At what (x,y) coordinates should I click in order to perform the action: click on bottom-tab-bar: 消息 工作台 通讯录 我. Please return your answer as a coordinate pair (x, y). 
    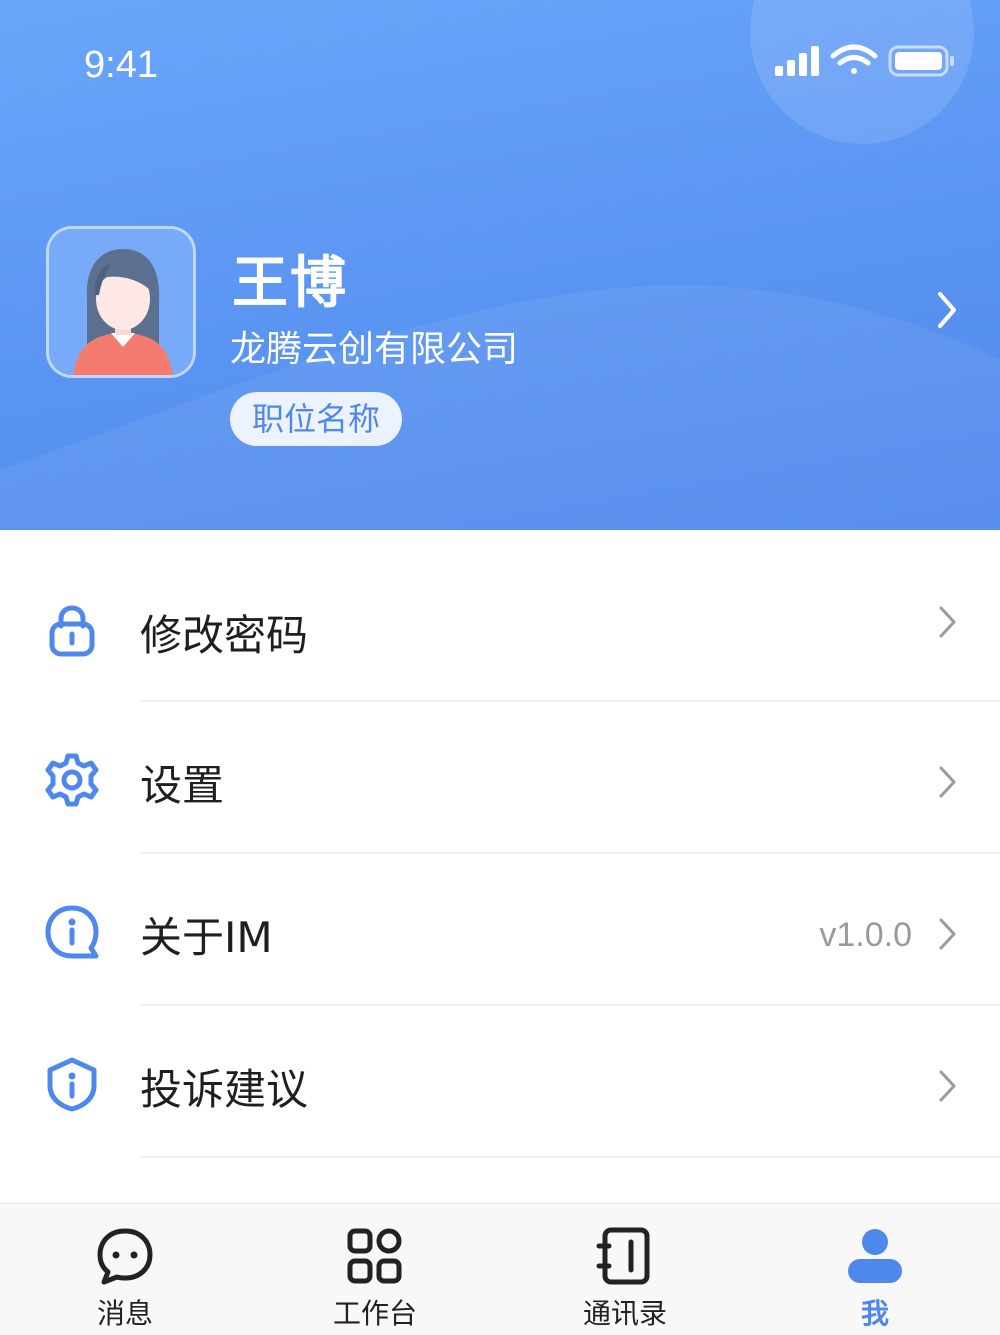
    Looking at the image, I should click on (500, 1269).